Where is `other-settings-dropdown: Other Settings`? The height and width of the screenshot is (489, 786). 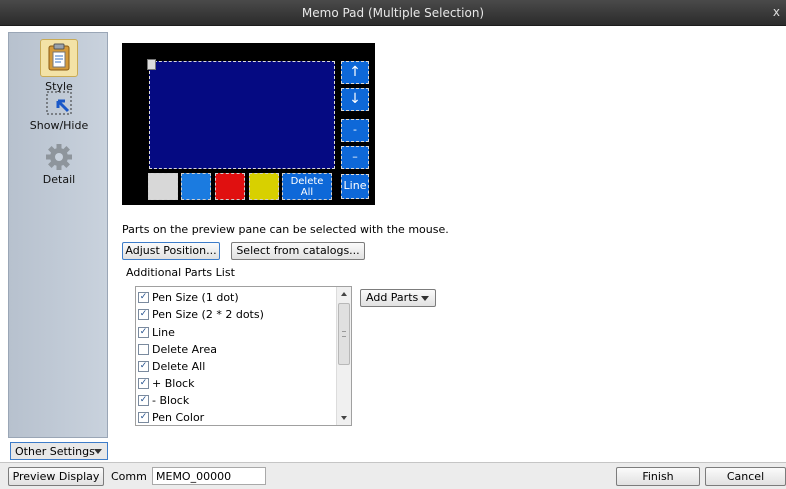
other-settings-dropdown: Other Settings is located at coordinates (59, 451).